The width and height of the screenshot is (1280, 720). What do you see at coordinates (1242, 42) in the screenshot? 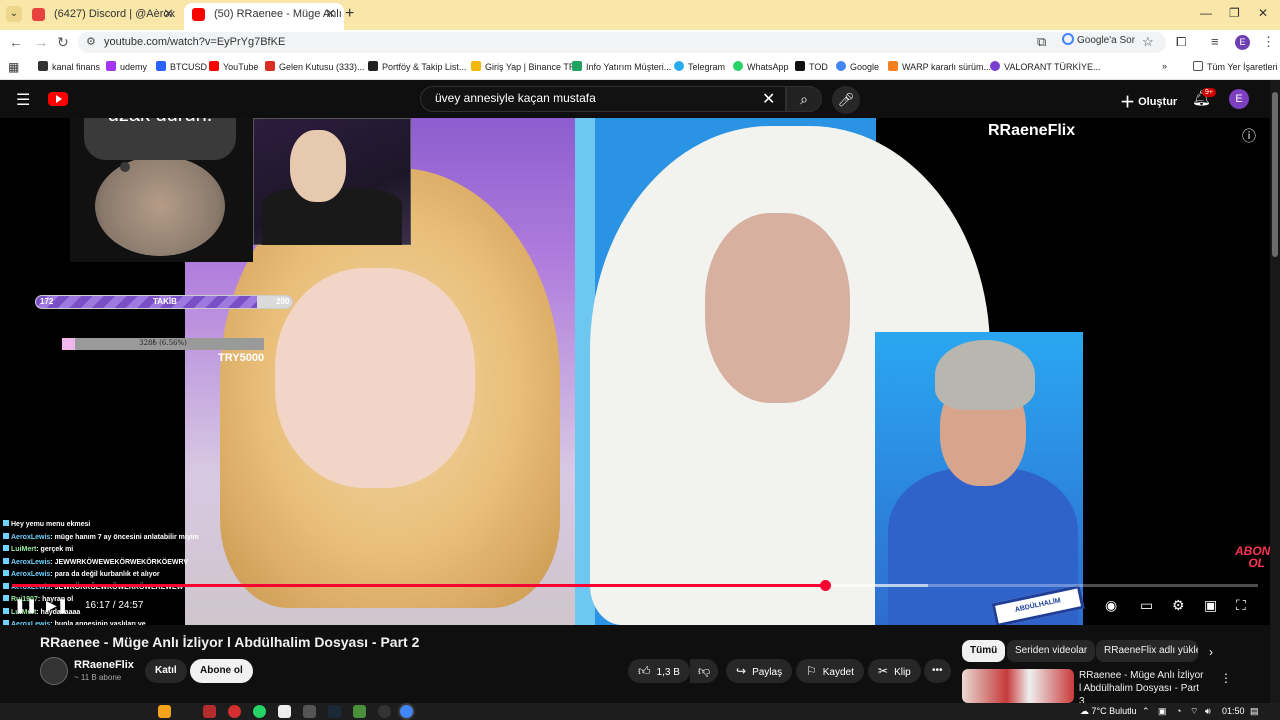
I see `profile-avatar: E` at bounding box center [1242, 42].